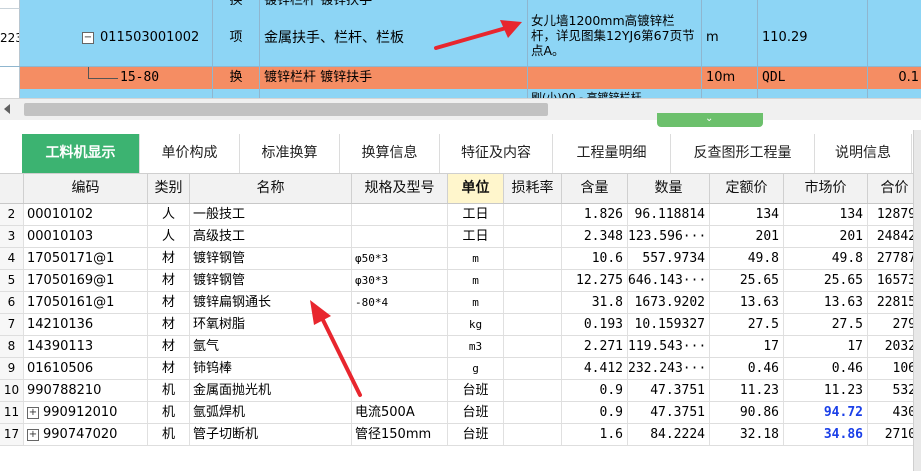 Image resolution: width=921 pixels, height=471 pixels. What do you see at coordinates (669, 214) in the screenshot?
I see `quantity-cell: 96.118814` at bounding box center [669, 214].